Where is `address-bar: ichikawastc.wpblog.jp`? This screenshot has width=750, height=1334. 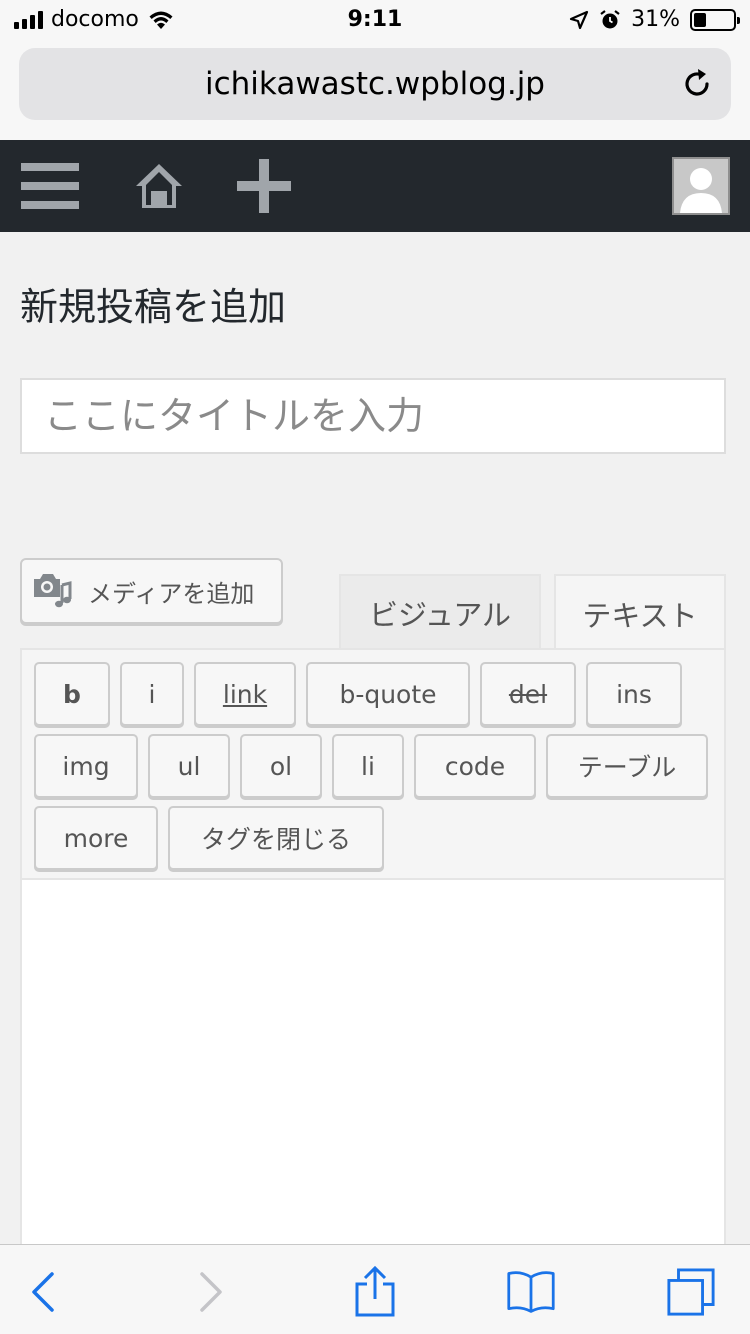 address-bar: ichikawastc.wpblog.jp is located at coordinates (375, 84).